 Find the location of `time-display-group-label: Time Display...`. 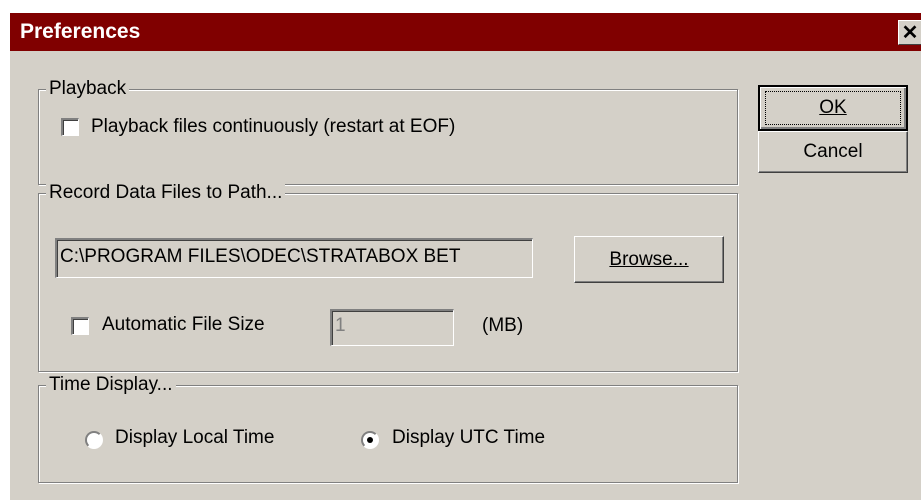

time-display-group-label: Time Display... is located at coordinates (111, 385).